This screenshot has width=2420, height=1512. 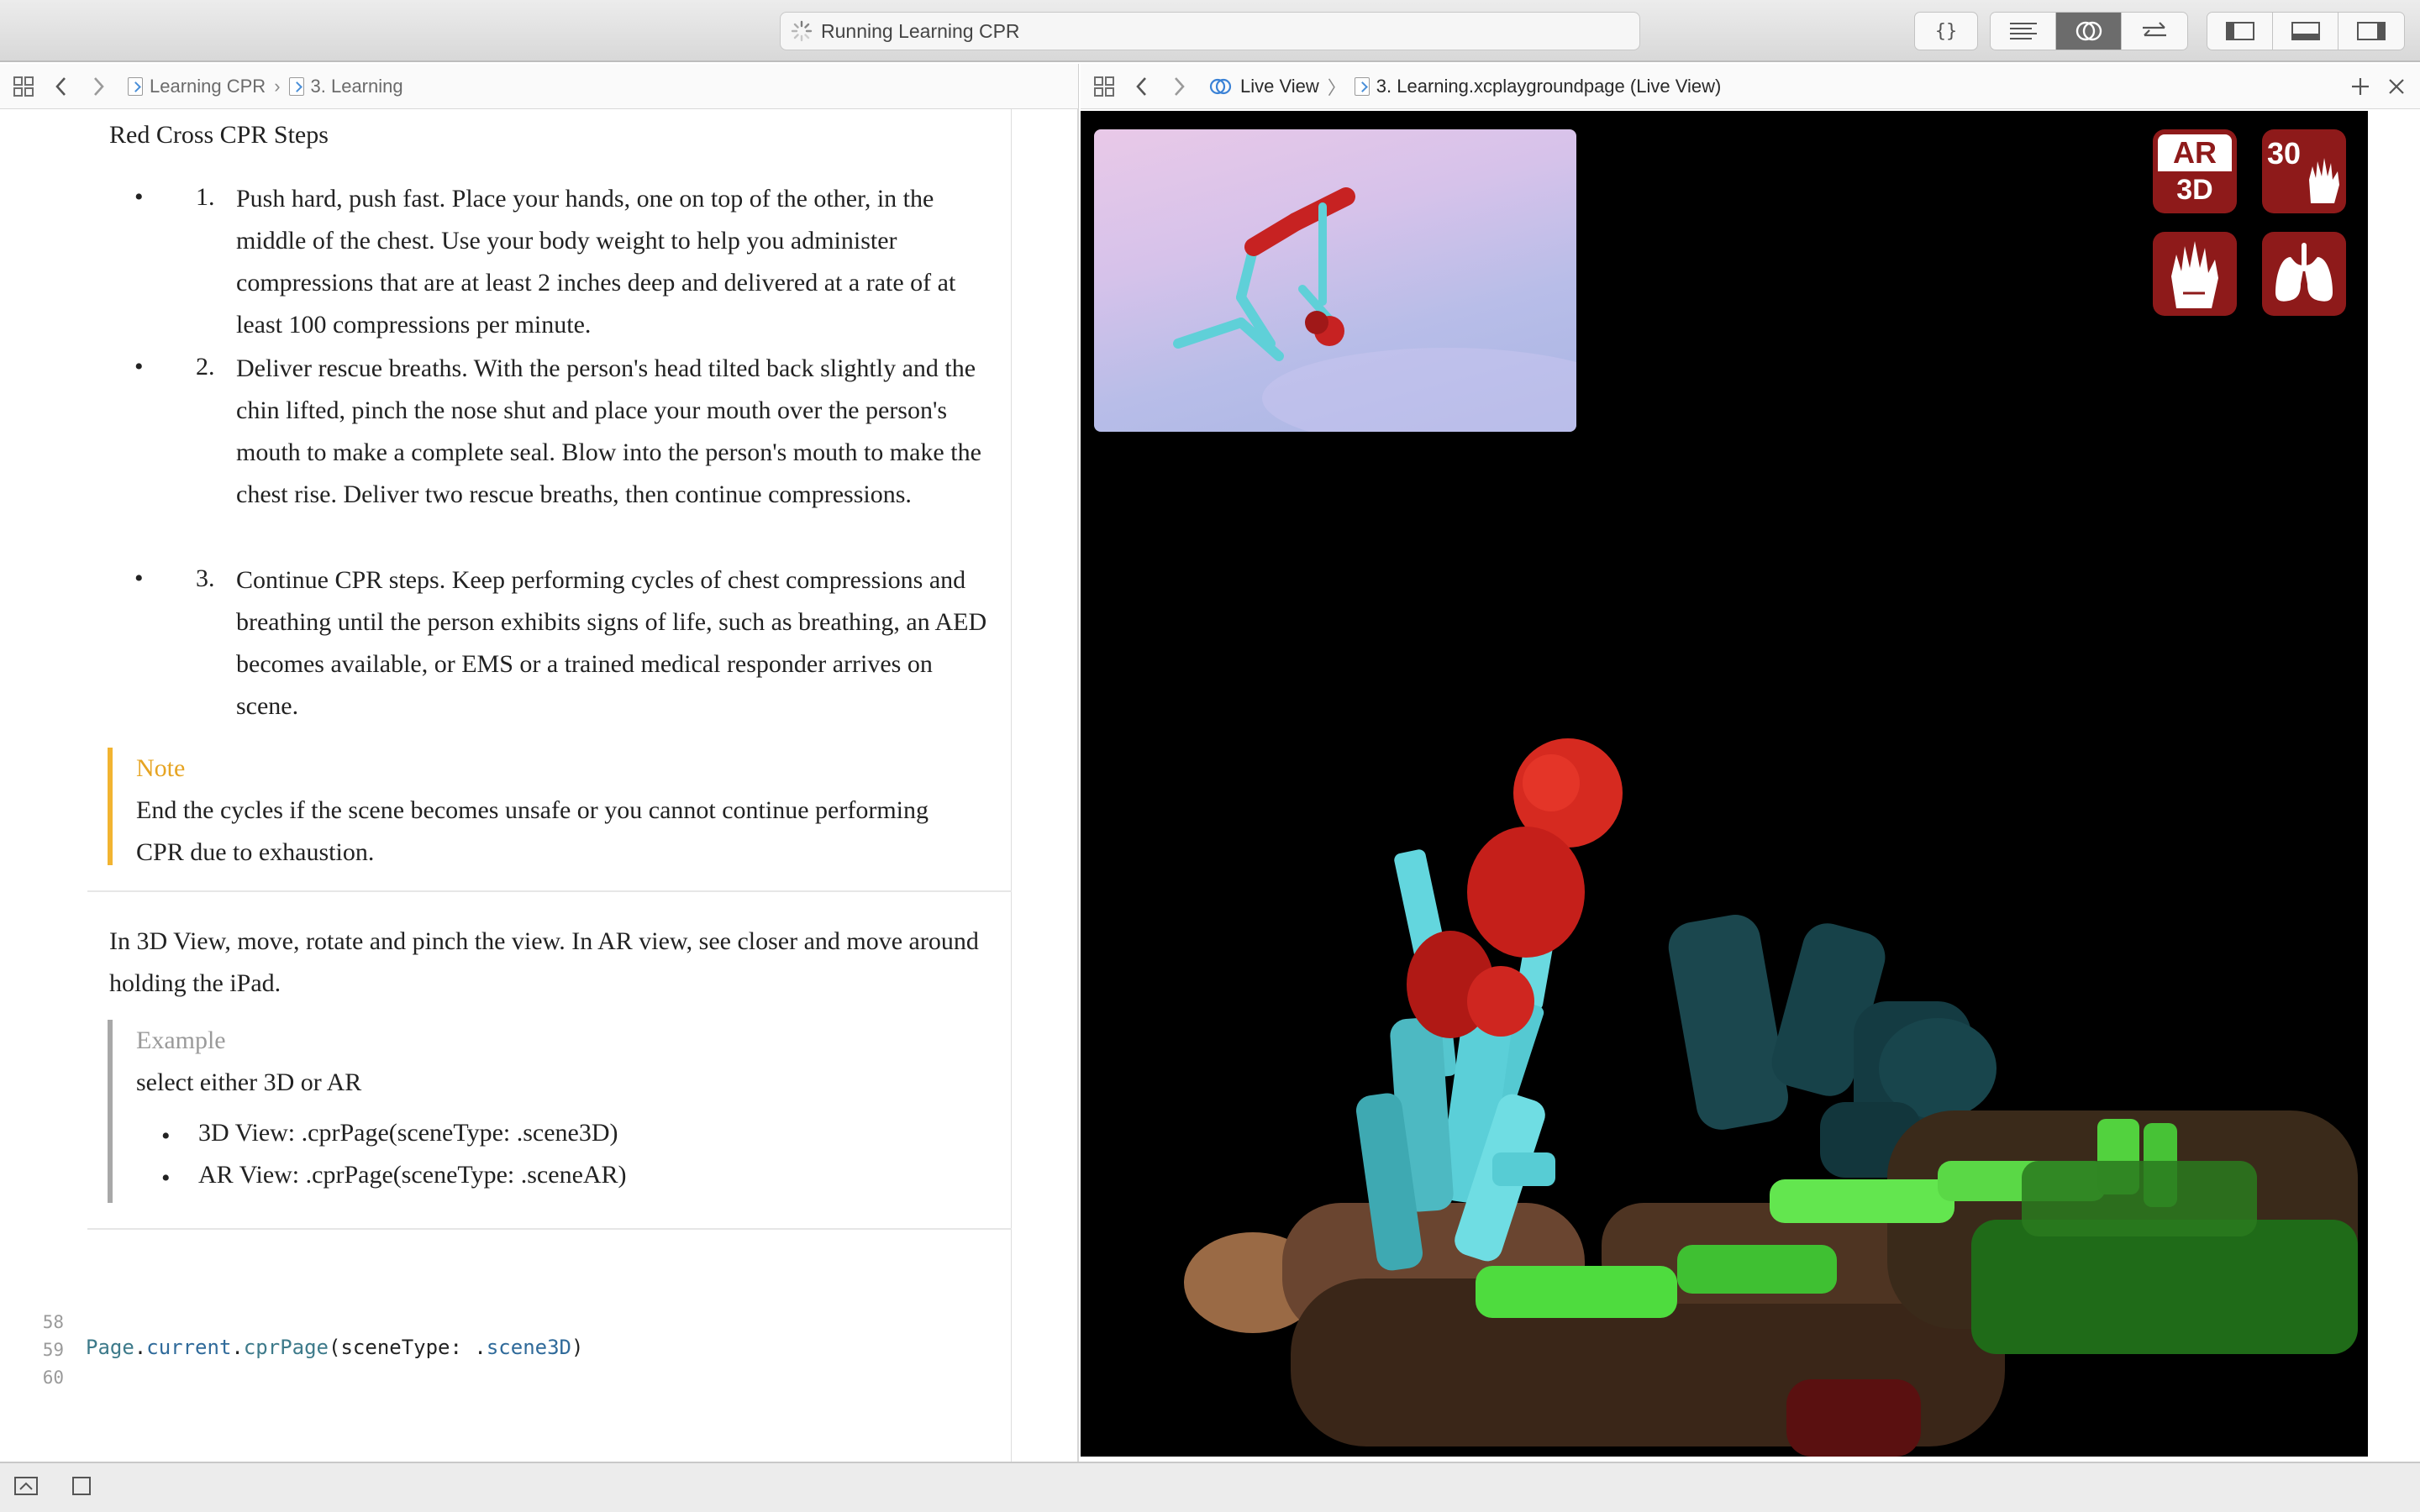 I want to click on live-view-icon, so click(x=1221, y=86).